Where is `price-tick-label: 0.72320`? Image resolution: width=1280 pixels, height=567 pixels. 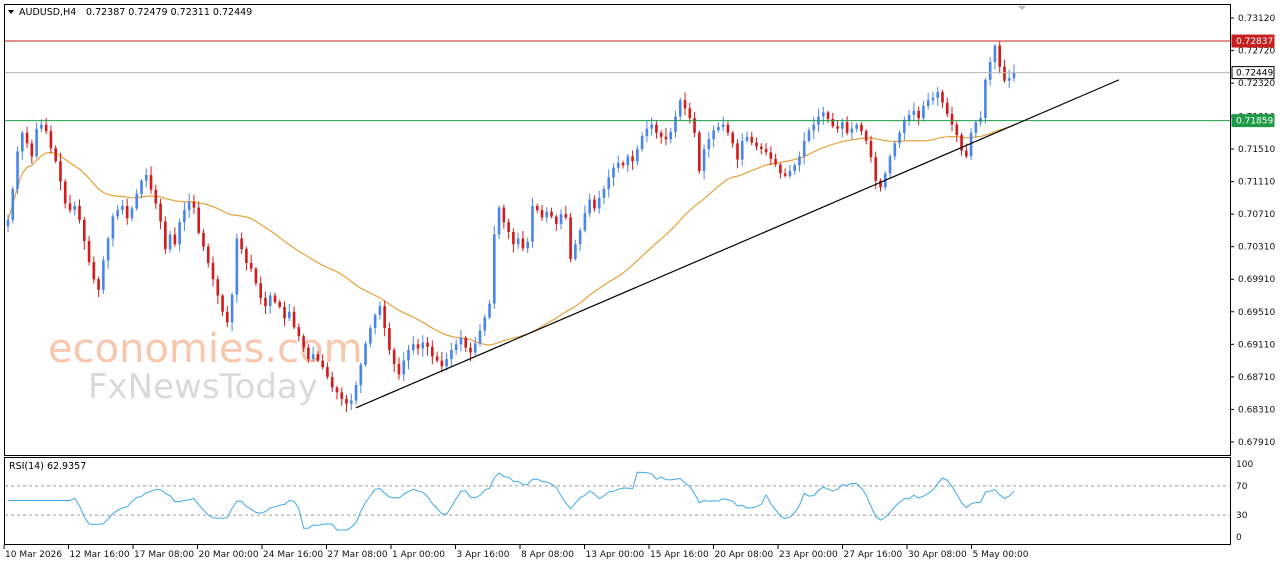 price-tick-label: 0.72320 is located at coordinates (1256, 84).